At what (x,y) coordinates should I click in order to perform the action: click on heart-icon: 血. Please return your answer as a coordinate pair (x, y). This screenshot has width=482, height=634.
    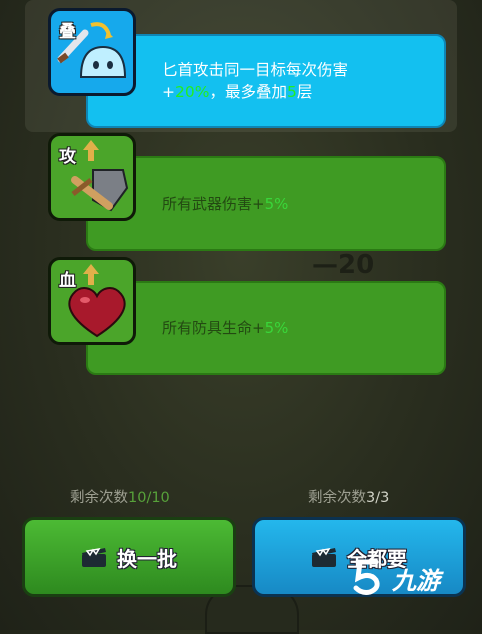
    Looking at the image, I should click on (92, 301).